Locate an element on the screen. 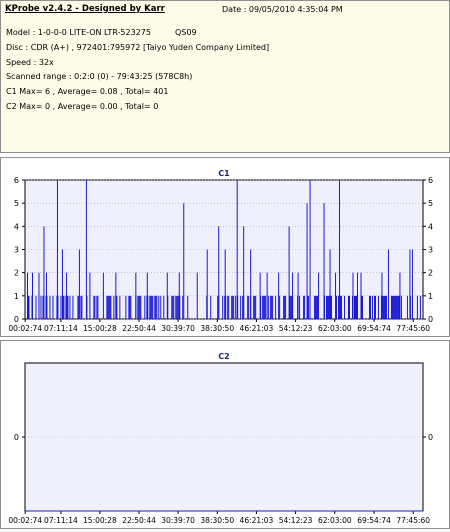  c2-summary: C2 Max= 0 , Average= 0.00 , Total= 0 is located at coordinates (82, 106).